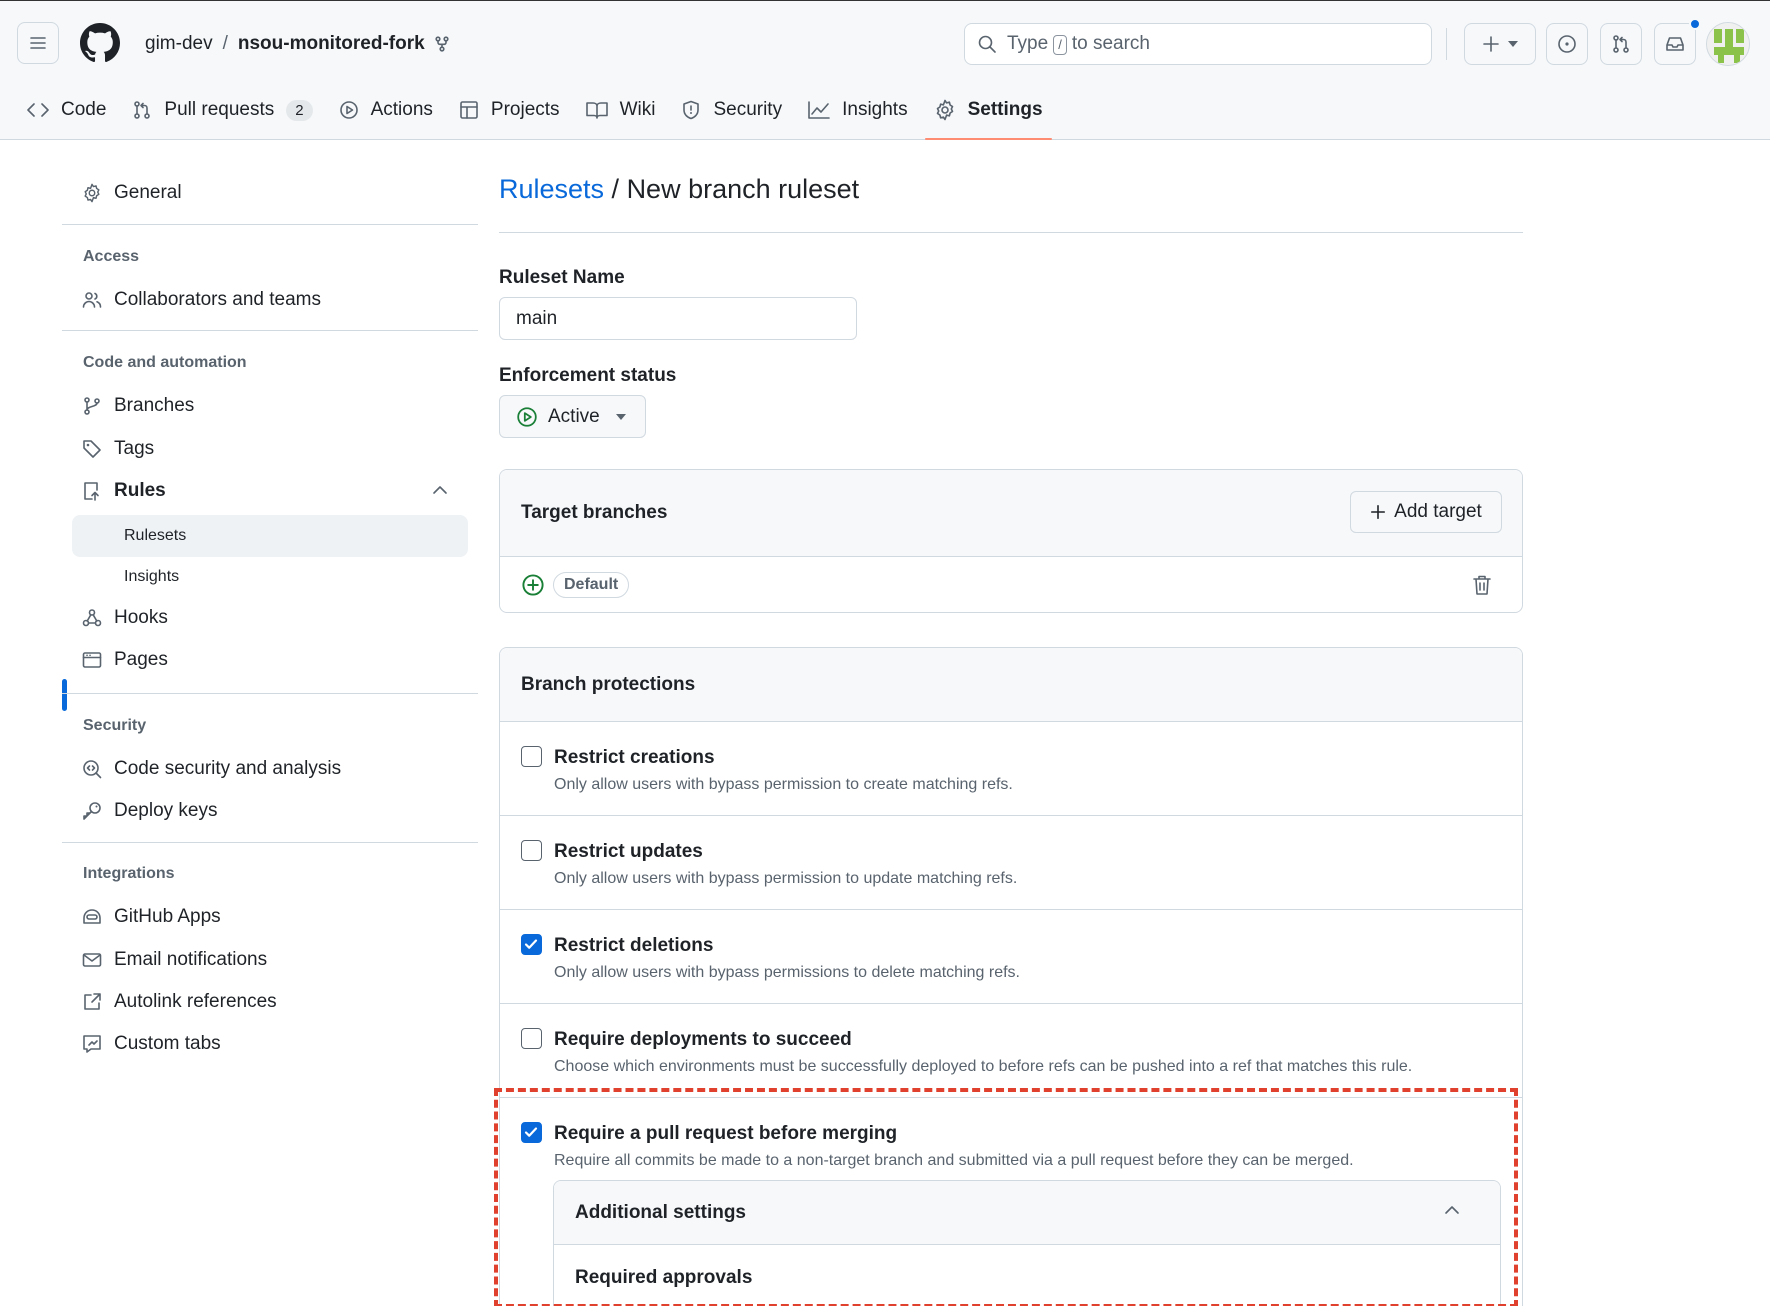 The image size is (1770, 1306). Describe the element at coordinates (531, 944) in the screenshot. I see `restrict-deletions-checkbox` at that location.